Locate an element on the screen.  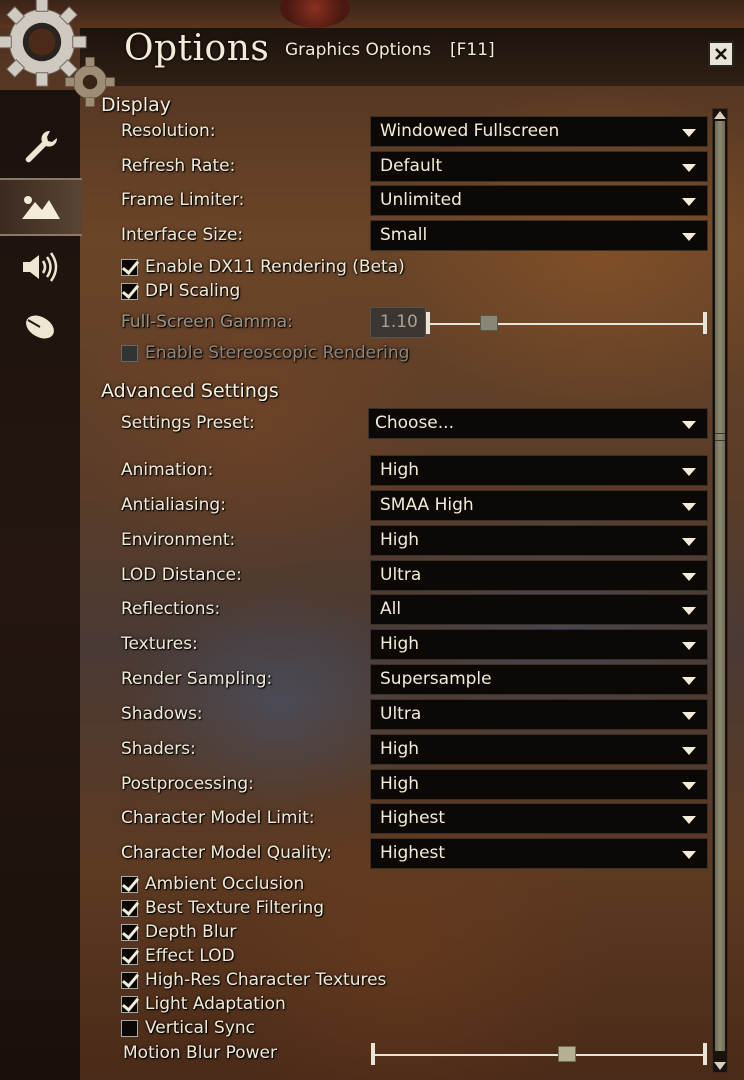
gamma-slider-track is located at coordinates (567, 324).